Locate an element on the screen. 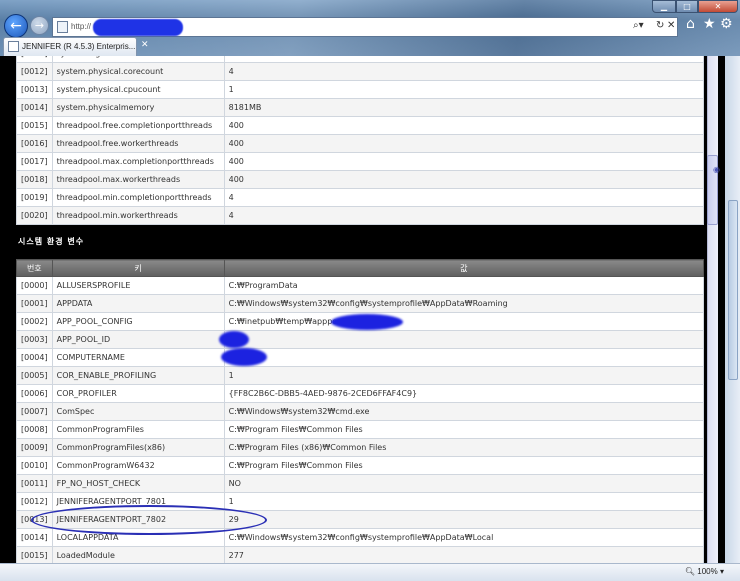 The width and height of the screenshot is (740, 581). row-number: [0018] is located at coordinates (34, 179).